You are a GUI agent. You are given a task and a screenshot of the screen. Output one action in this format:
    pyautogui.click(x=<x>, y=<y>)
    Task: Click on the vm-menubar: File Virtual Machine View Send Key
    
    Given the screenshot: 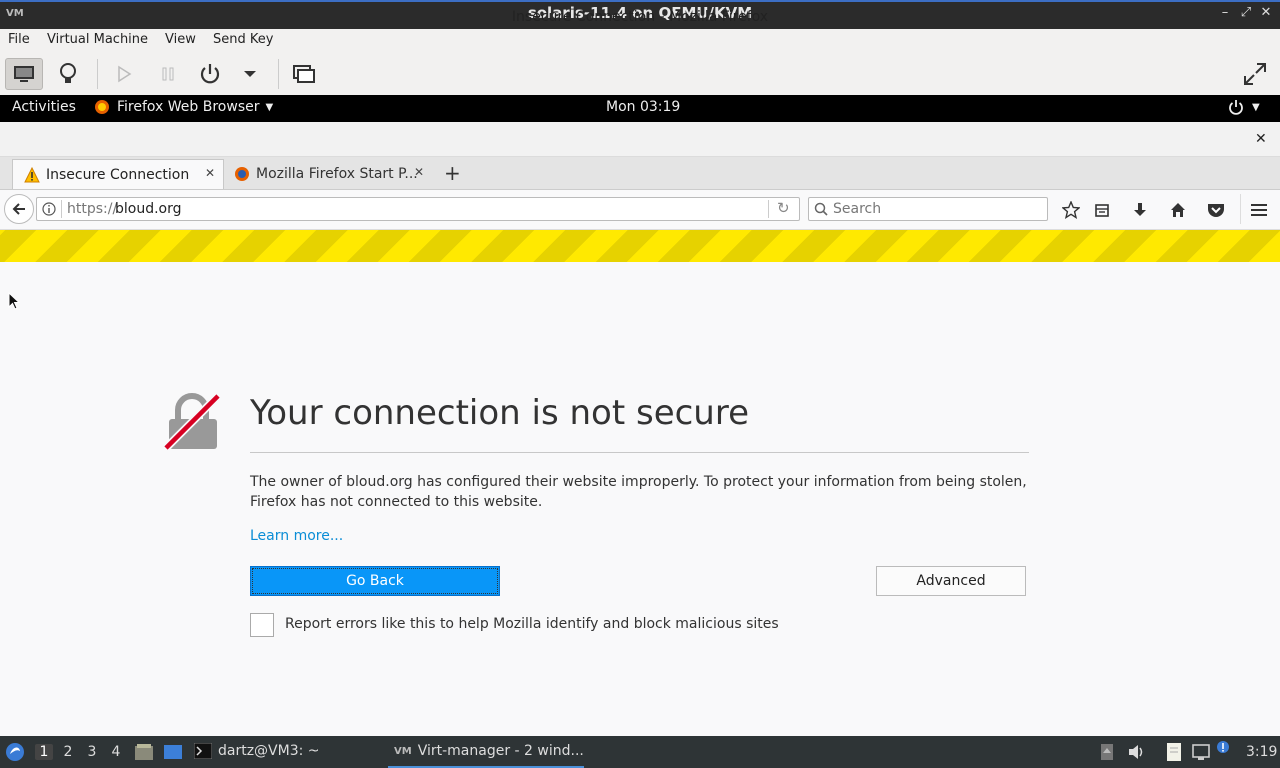 What is the action you would take?
    pyautogui.click(x=640, y=41)
    